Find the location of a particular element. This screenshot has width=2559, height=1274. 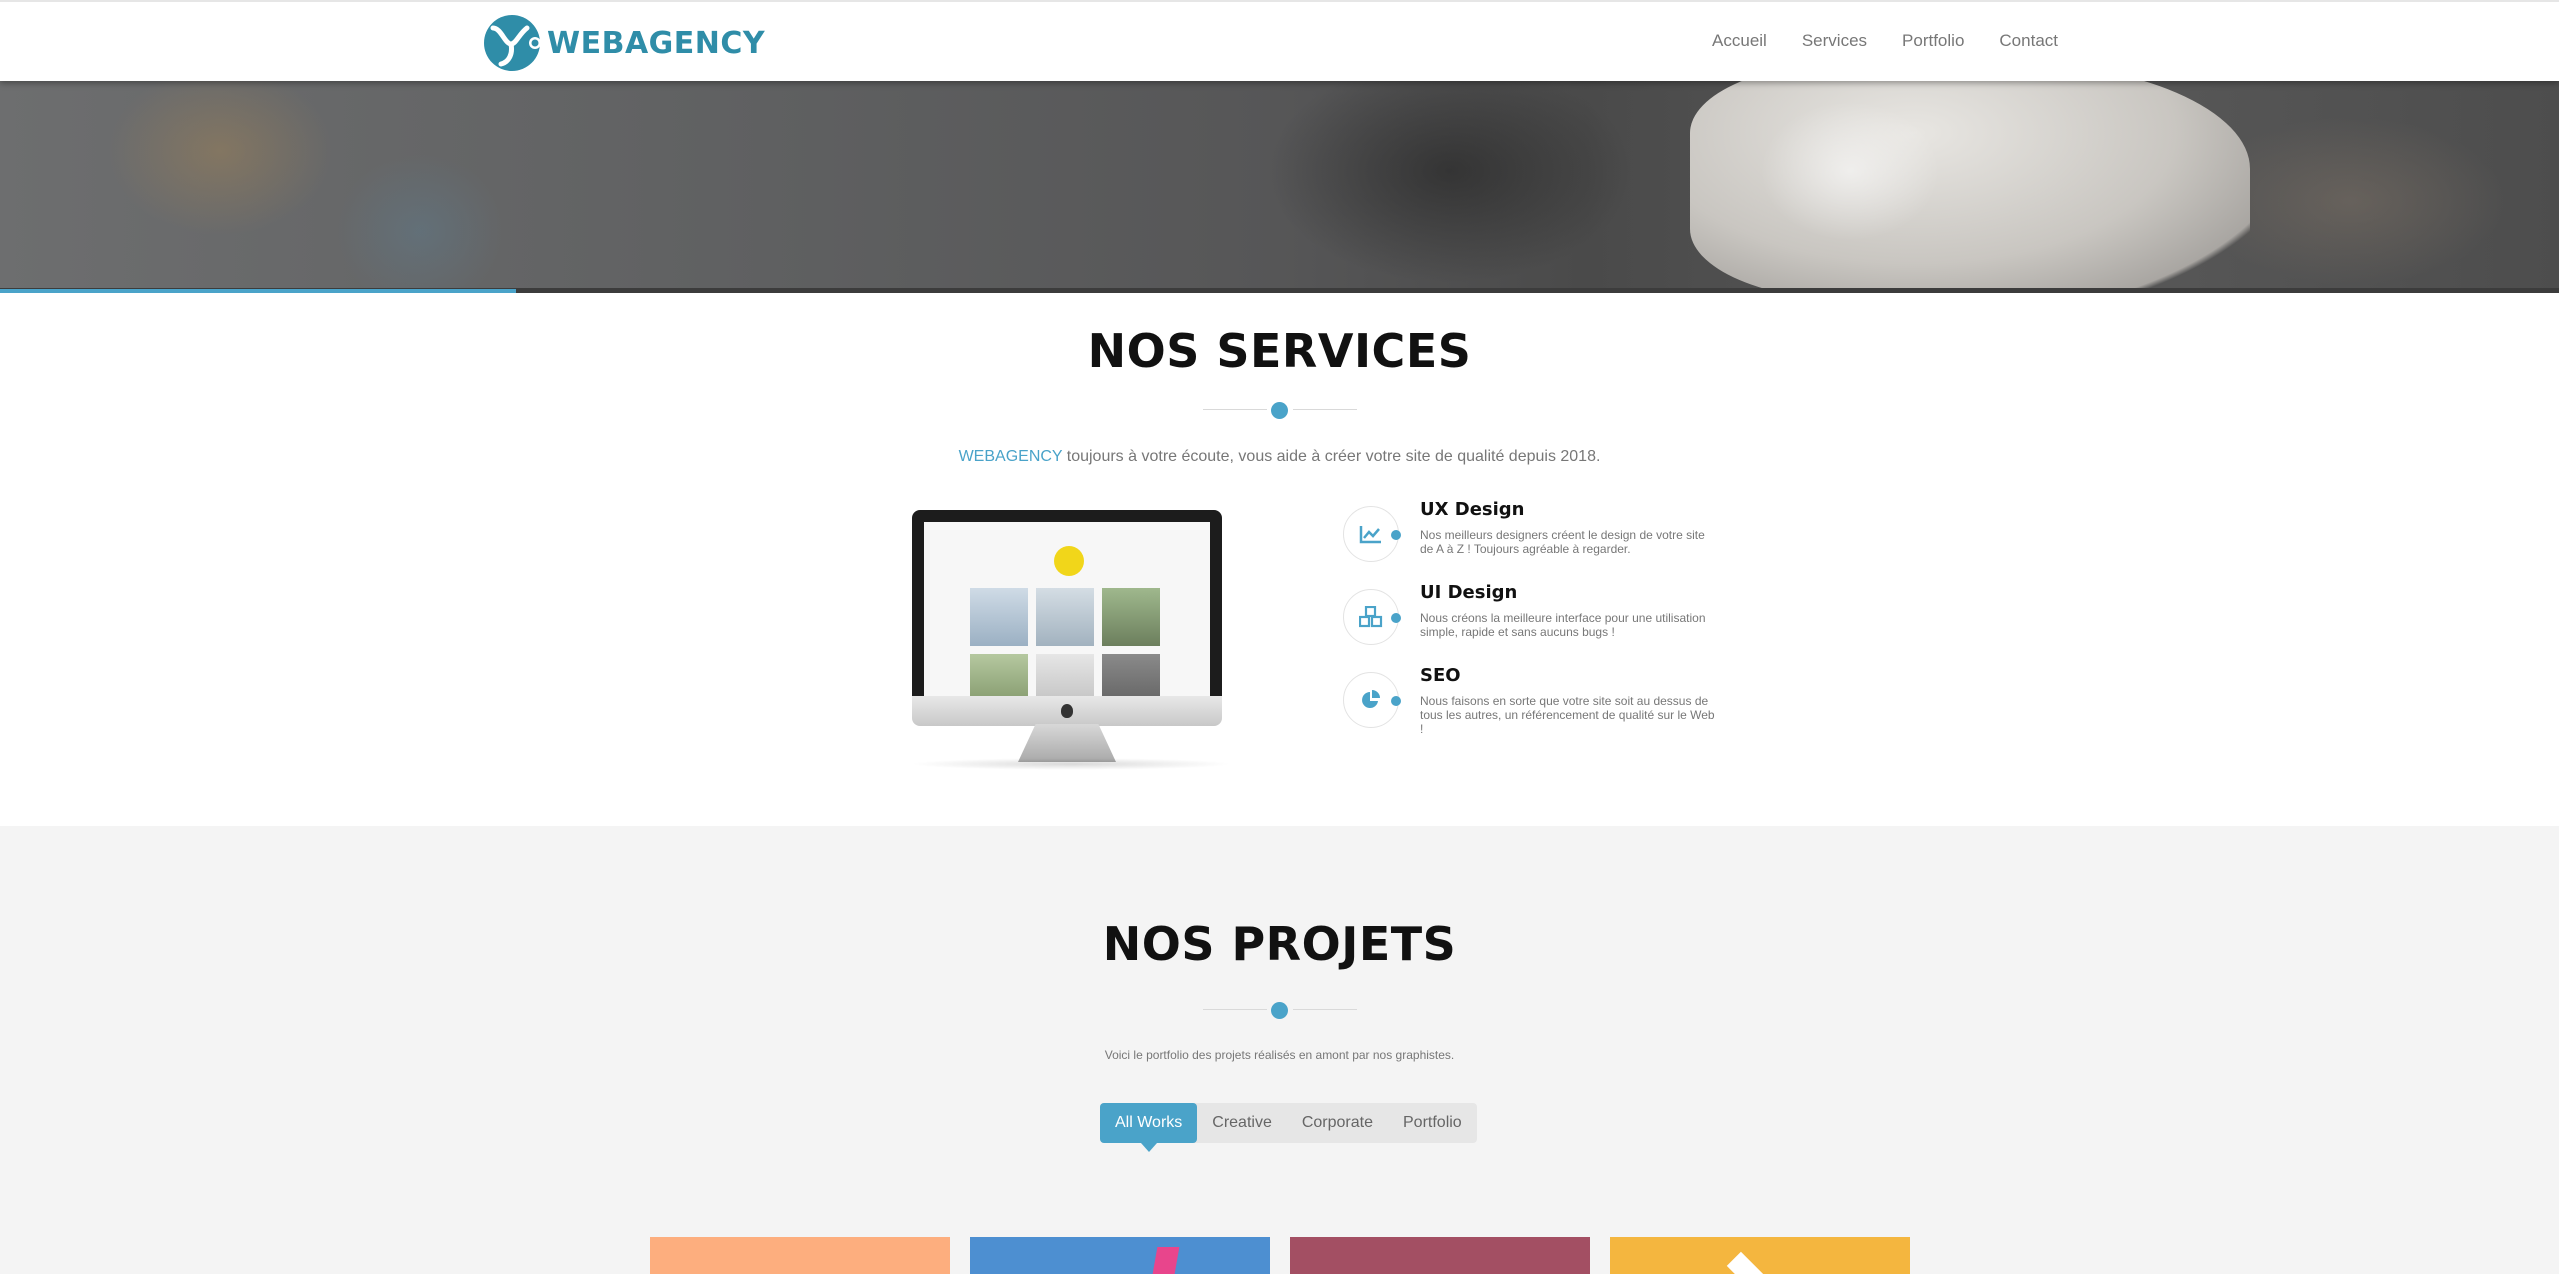

service-title: UX Design is located at coordinates (1472, 509).